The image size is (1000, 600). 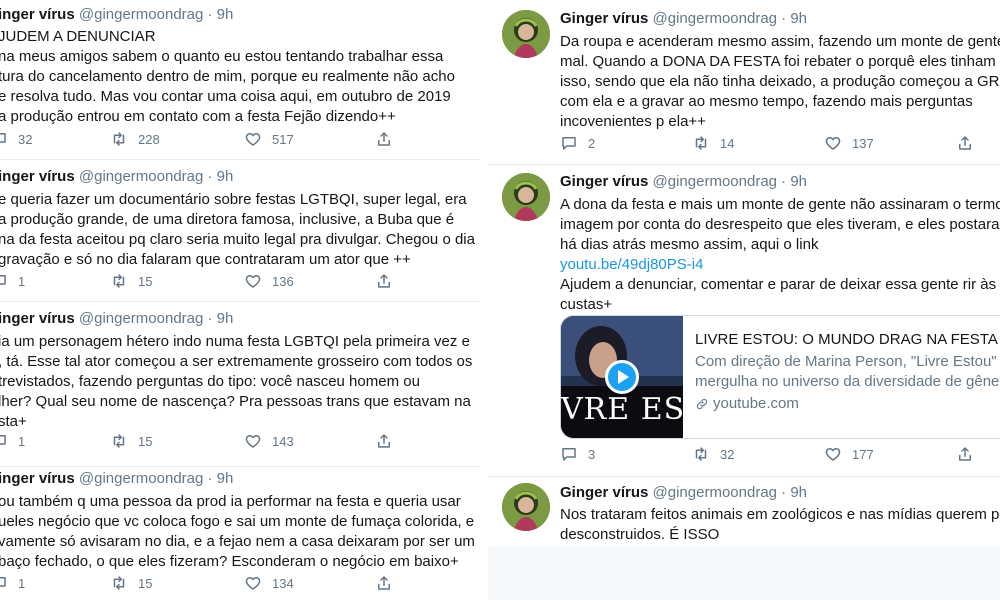 What do you see at coordinates (135, 139) in the screenshot?
I see `retweet-button: 228` at bounding box center [135, 139].